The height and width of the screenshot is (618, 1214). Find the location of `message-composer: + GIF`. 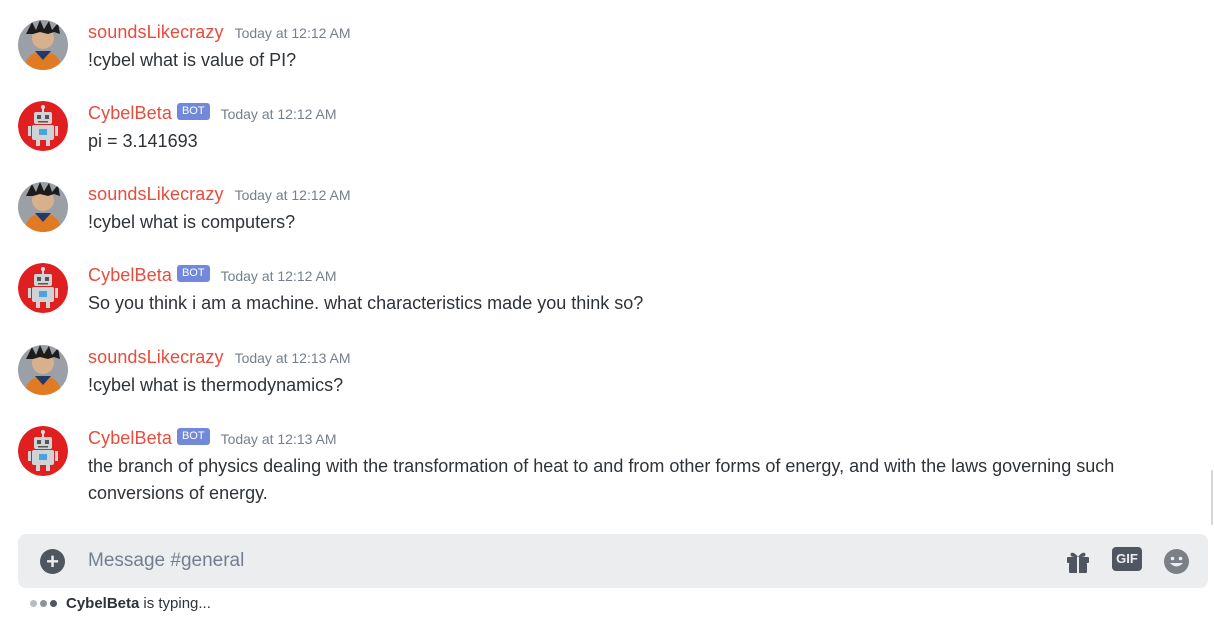

message-composer: + GIF is located at coordinates (613, 561).